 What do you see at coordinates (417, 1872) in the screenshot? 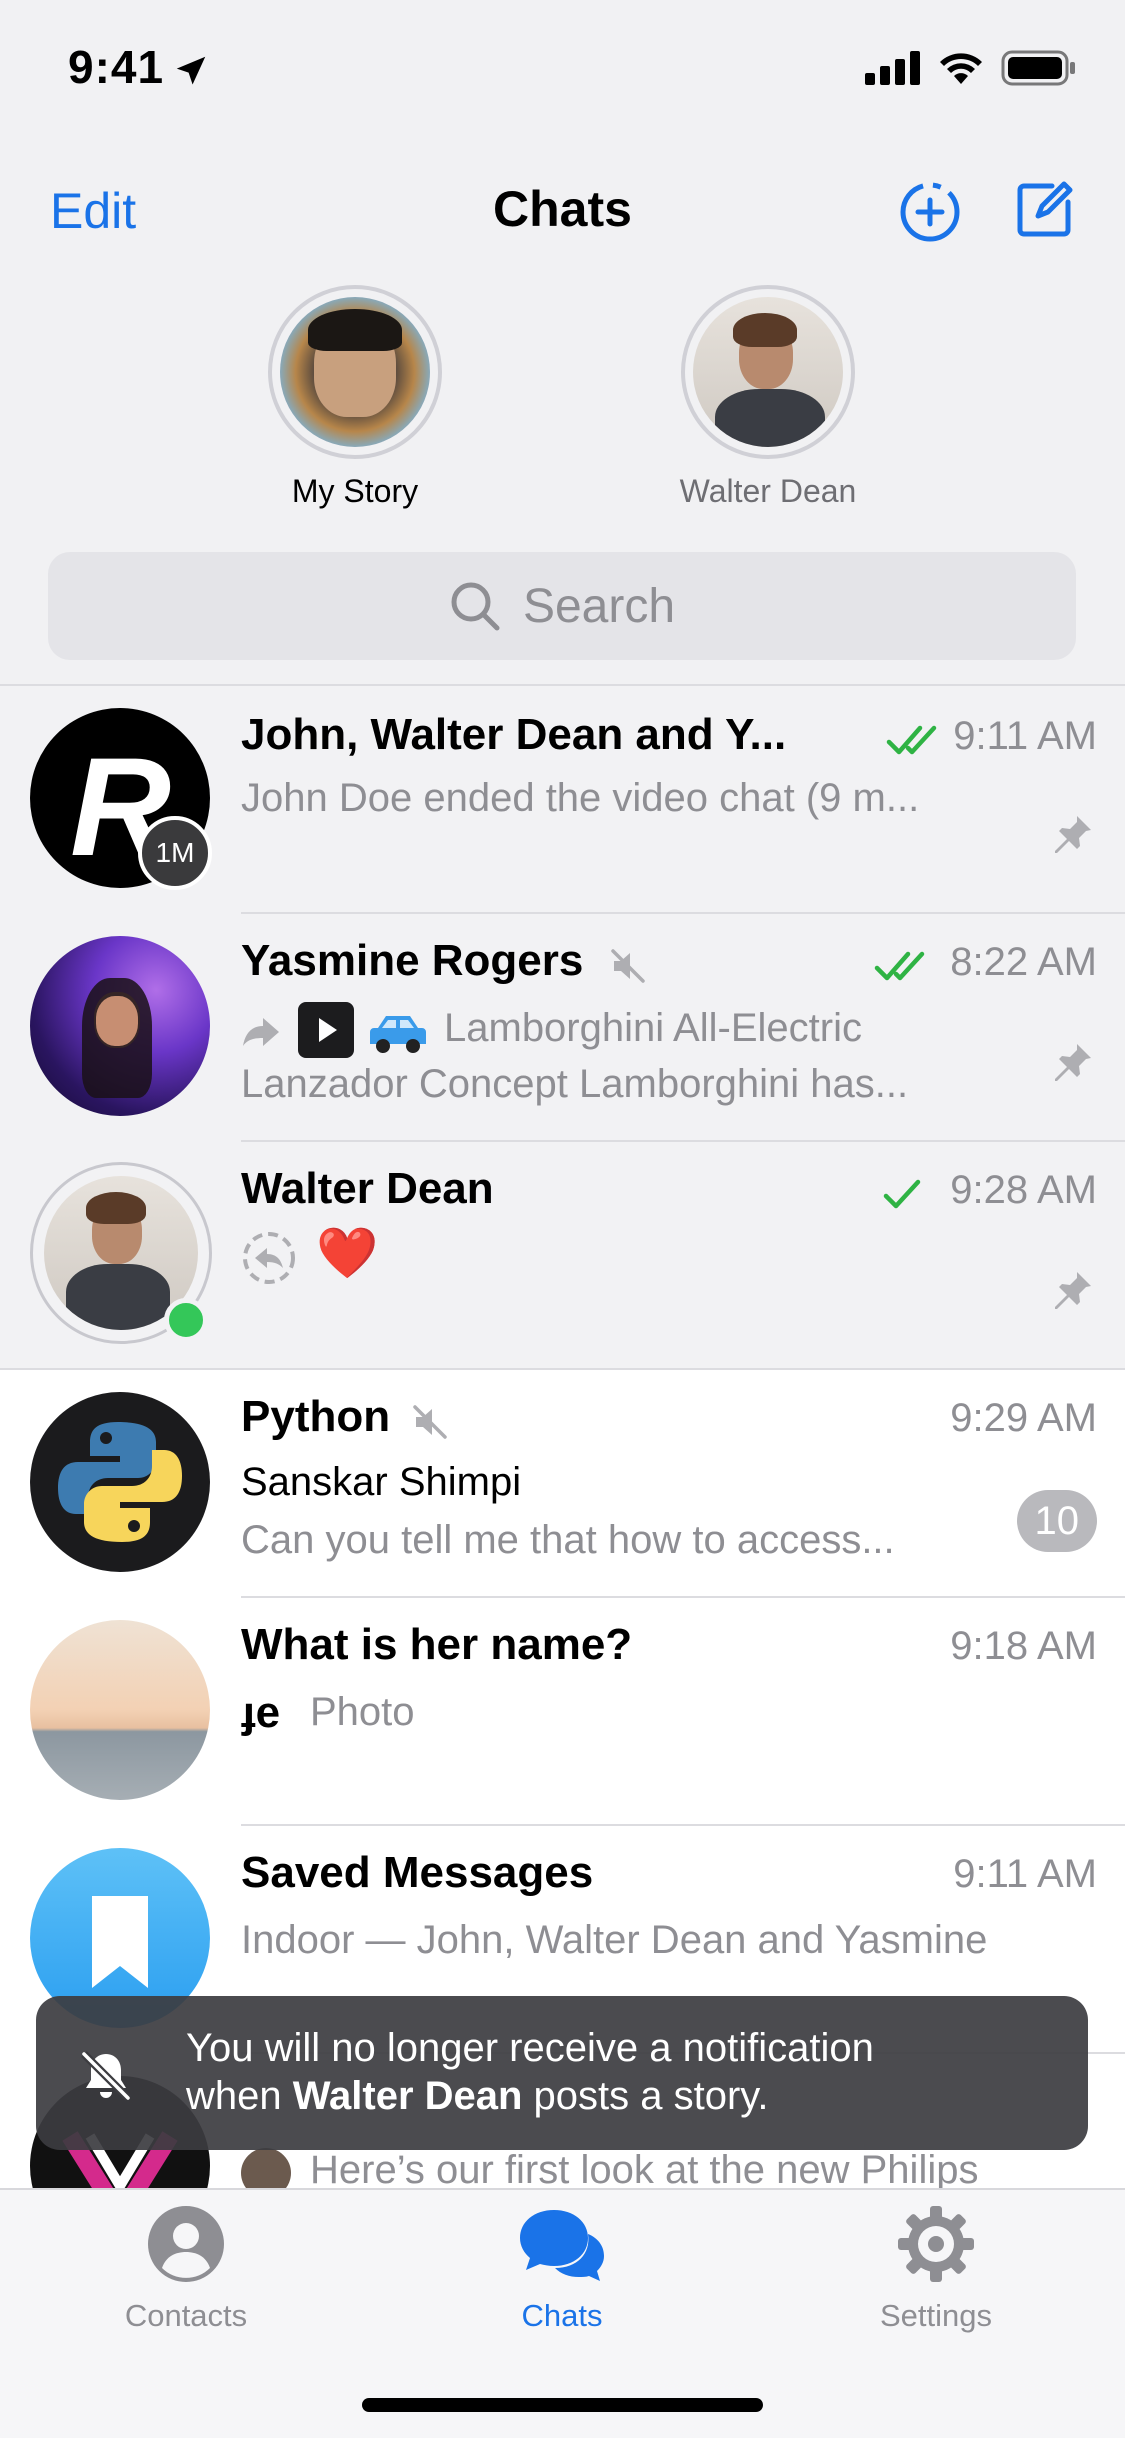
I see `chat-title: Saved Messages` at bounding box center [417, 1872].